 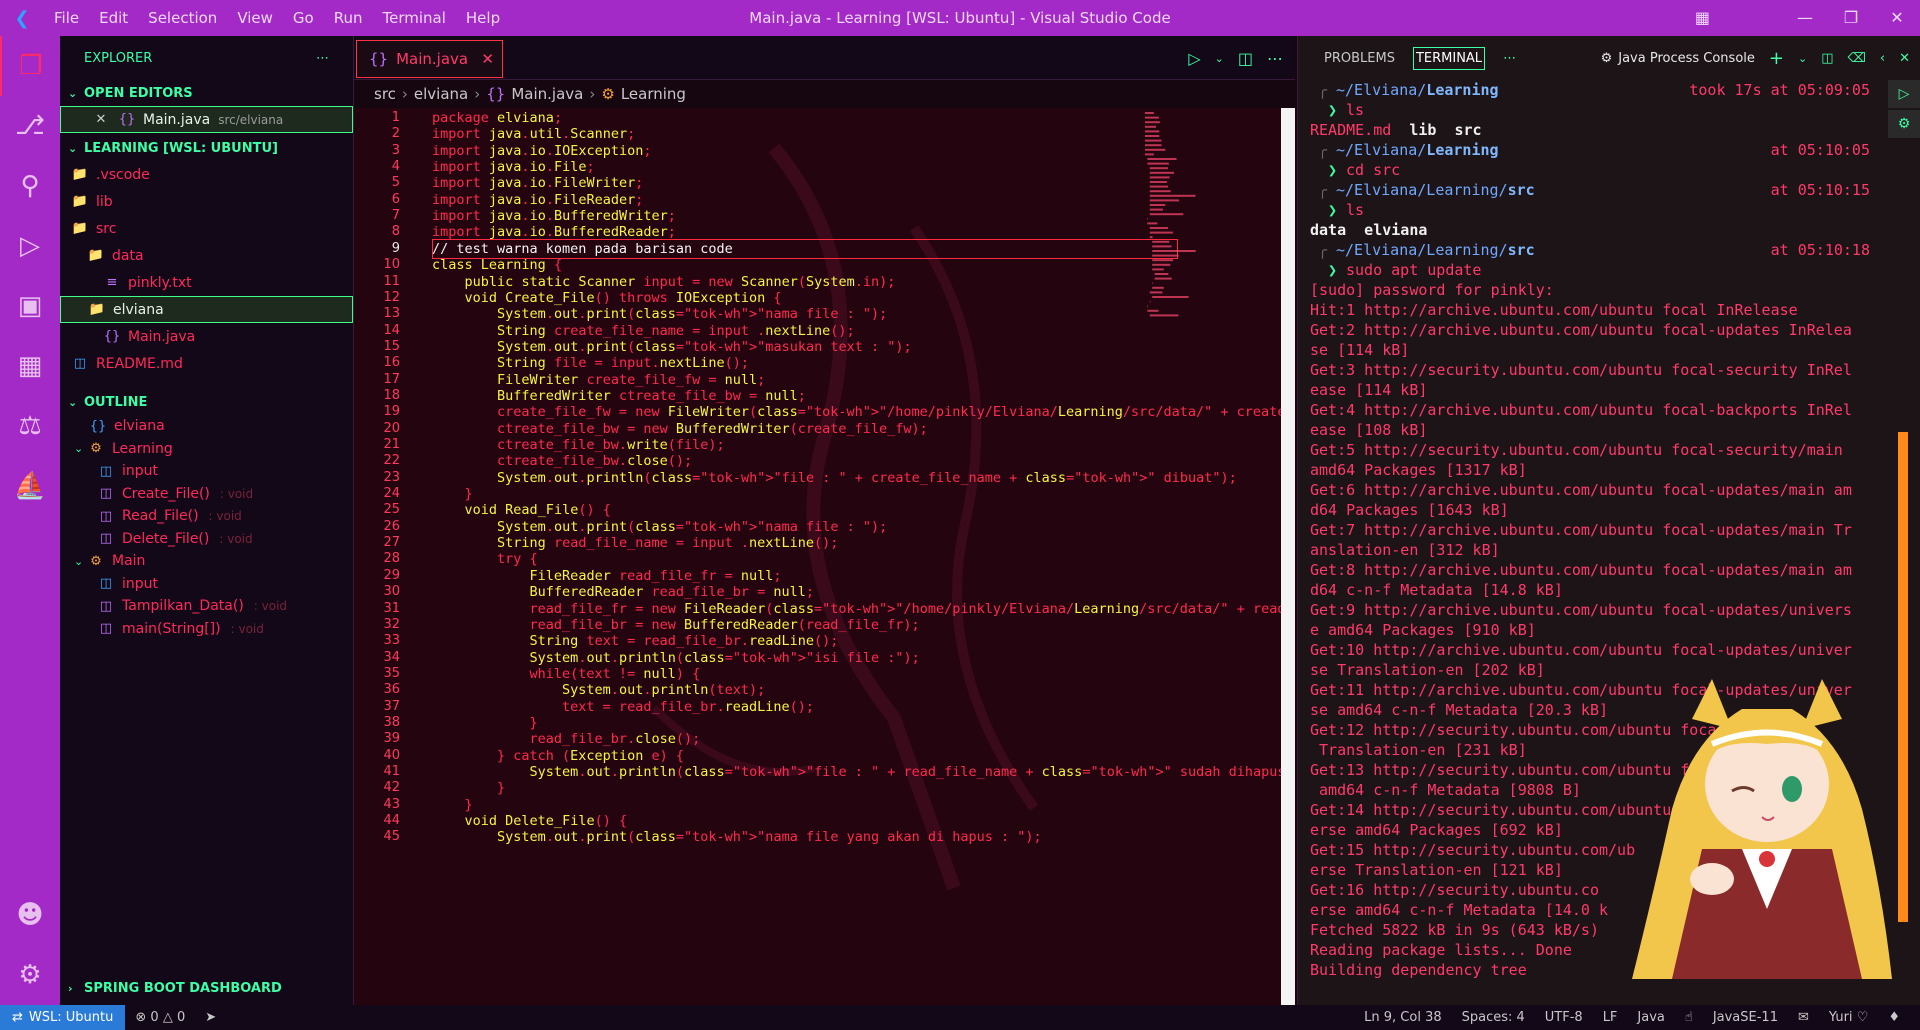 What do you see at coordinates (414, 18) in the screenshot?
I see `menu-item: Terminal` at bounding box center [414, 18].